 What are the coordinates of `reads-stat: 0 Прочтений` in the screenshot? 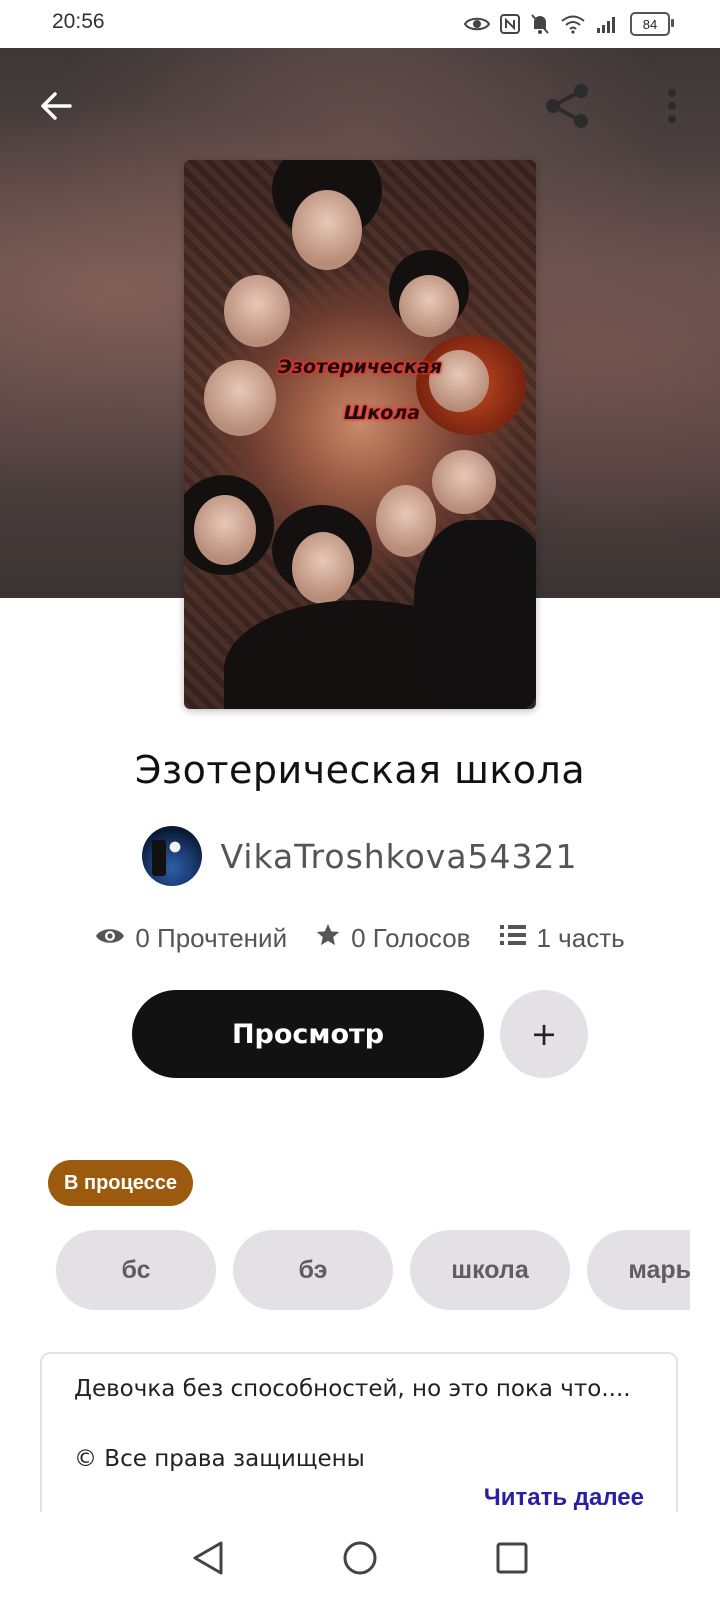 It's located at (191, 938).